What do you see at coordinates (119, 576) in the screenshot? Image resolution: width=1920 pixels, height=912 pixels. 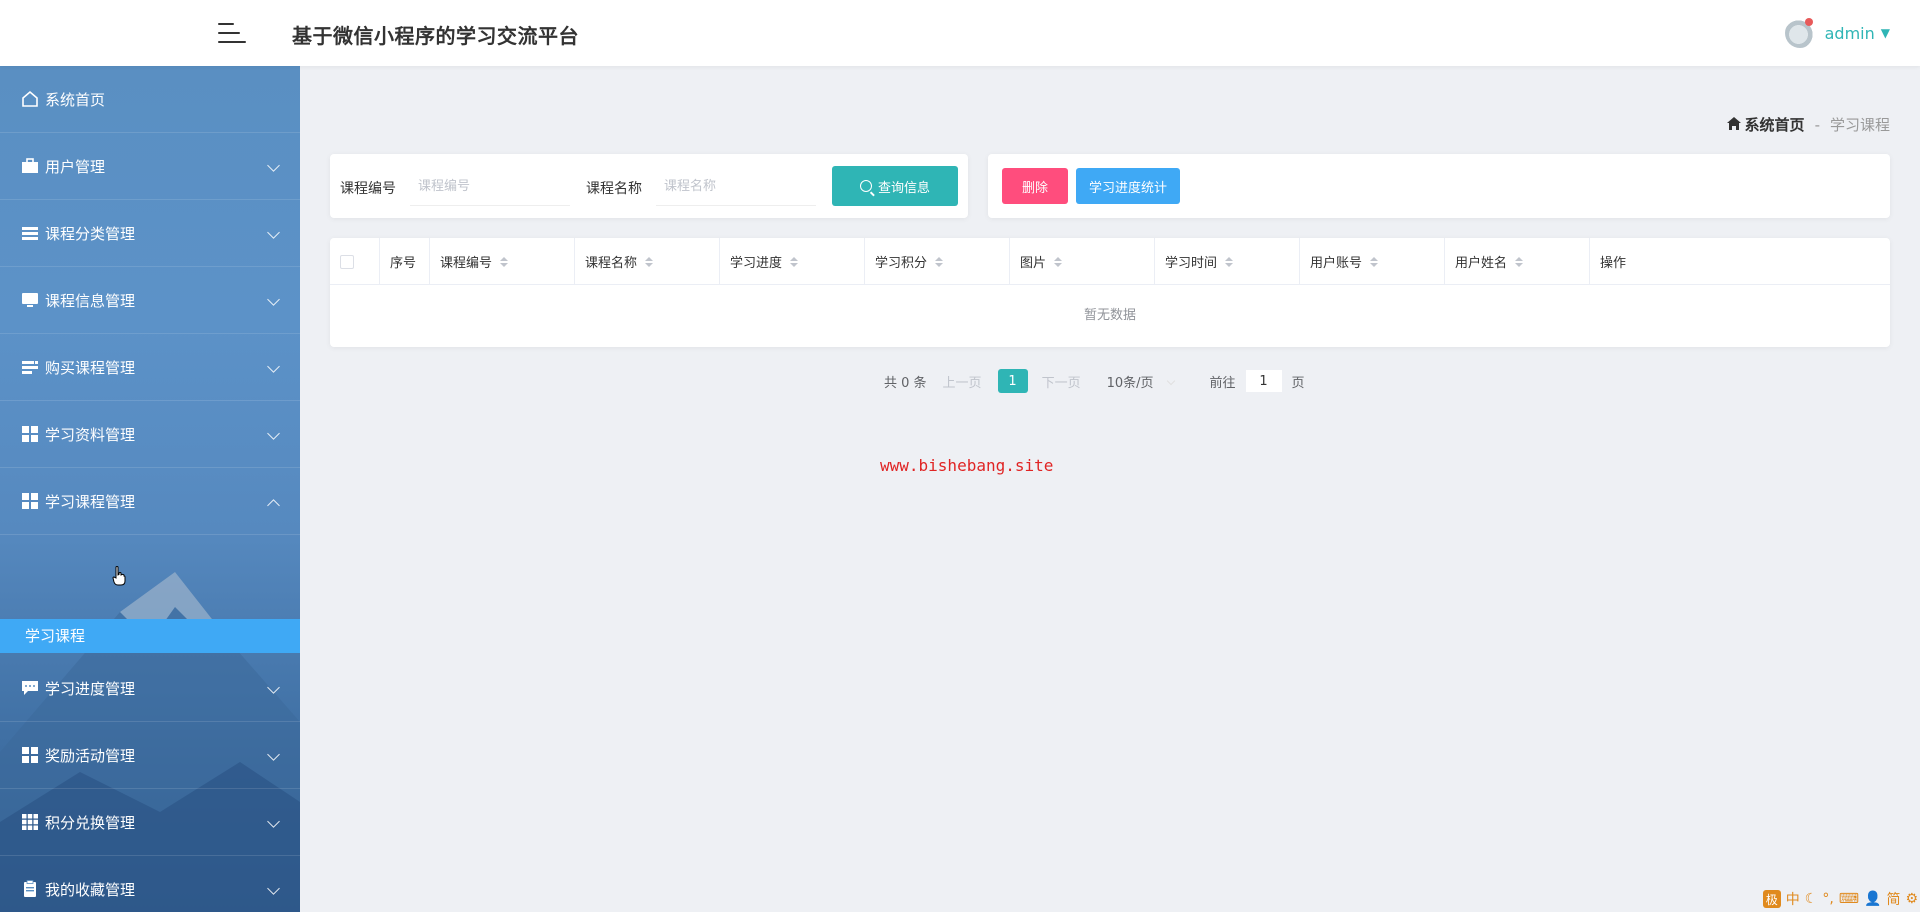 I see `hand-cursor-icon` at bounding box center [119, 576].